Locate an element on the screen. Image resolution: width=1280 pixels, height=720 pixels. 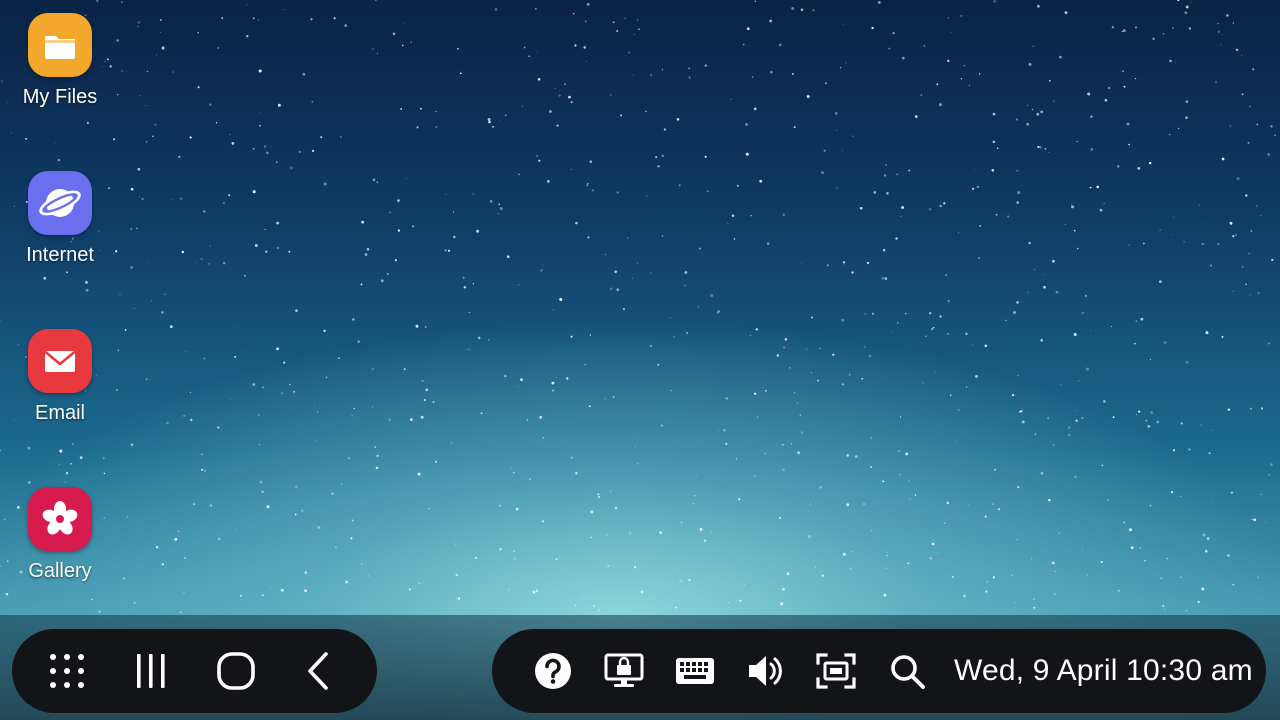
system-tray: Wed, 9 April 10:30 am is located at coordinates (879, 671).